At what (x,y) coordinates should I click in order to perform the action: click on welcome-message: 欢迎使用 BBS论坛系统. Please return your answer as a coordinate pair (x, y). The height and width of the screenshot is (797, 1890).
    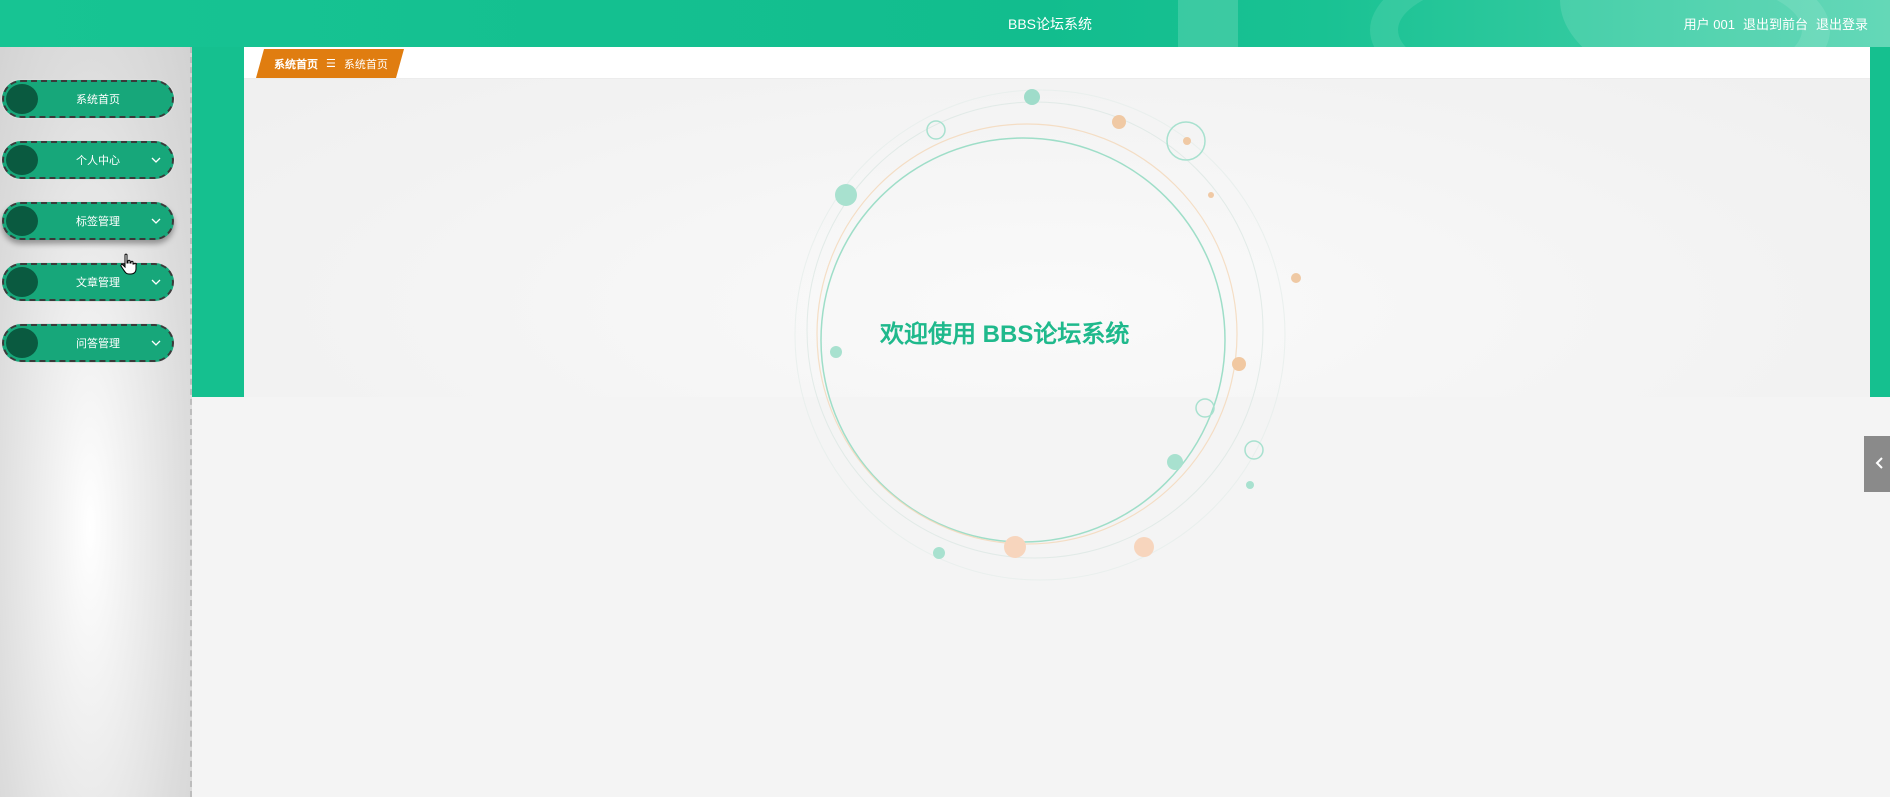
    Looking at the image, I should click on (1005, 334).